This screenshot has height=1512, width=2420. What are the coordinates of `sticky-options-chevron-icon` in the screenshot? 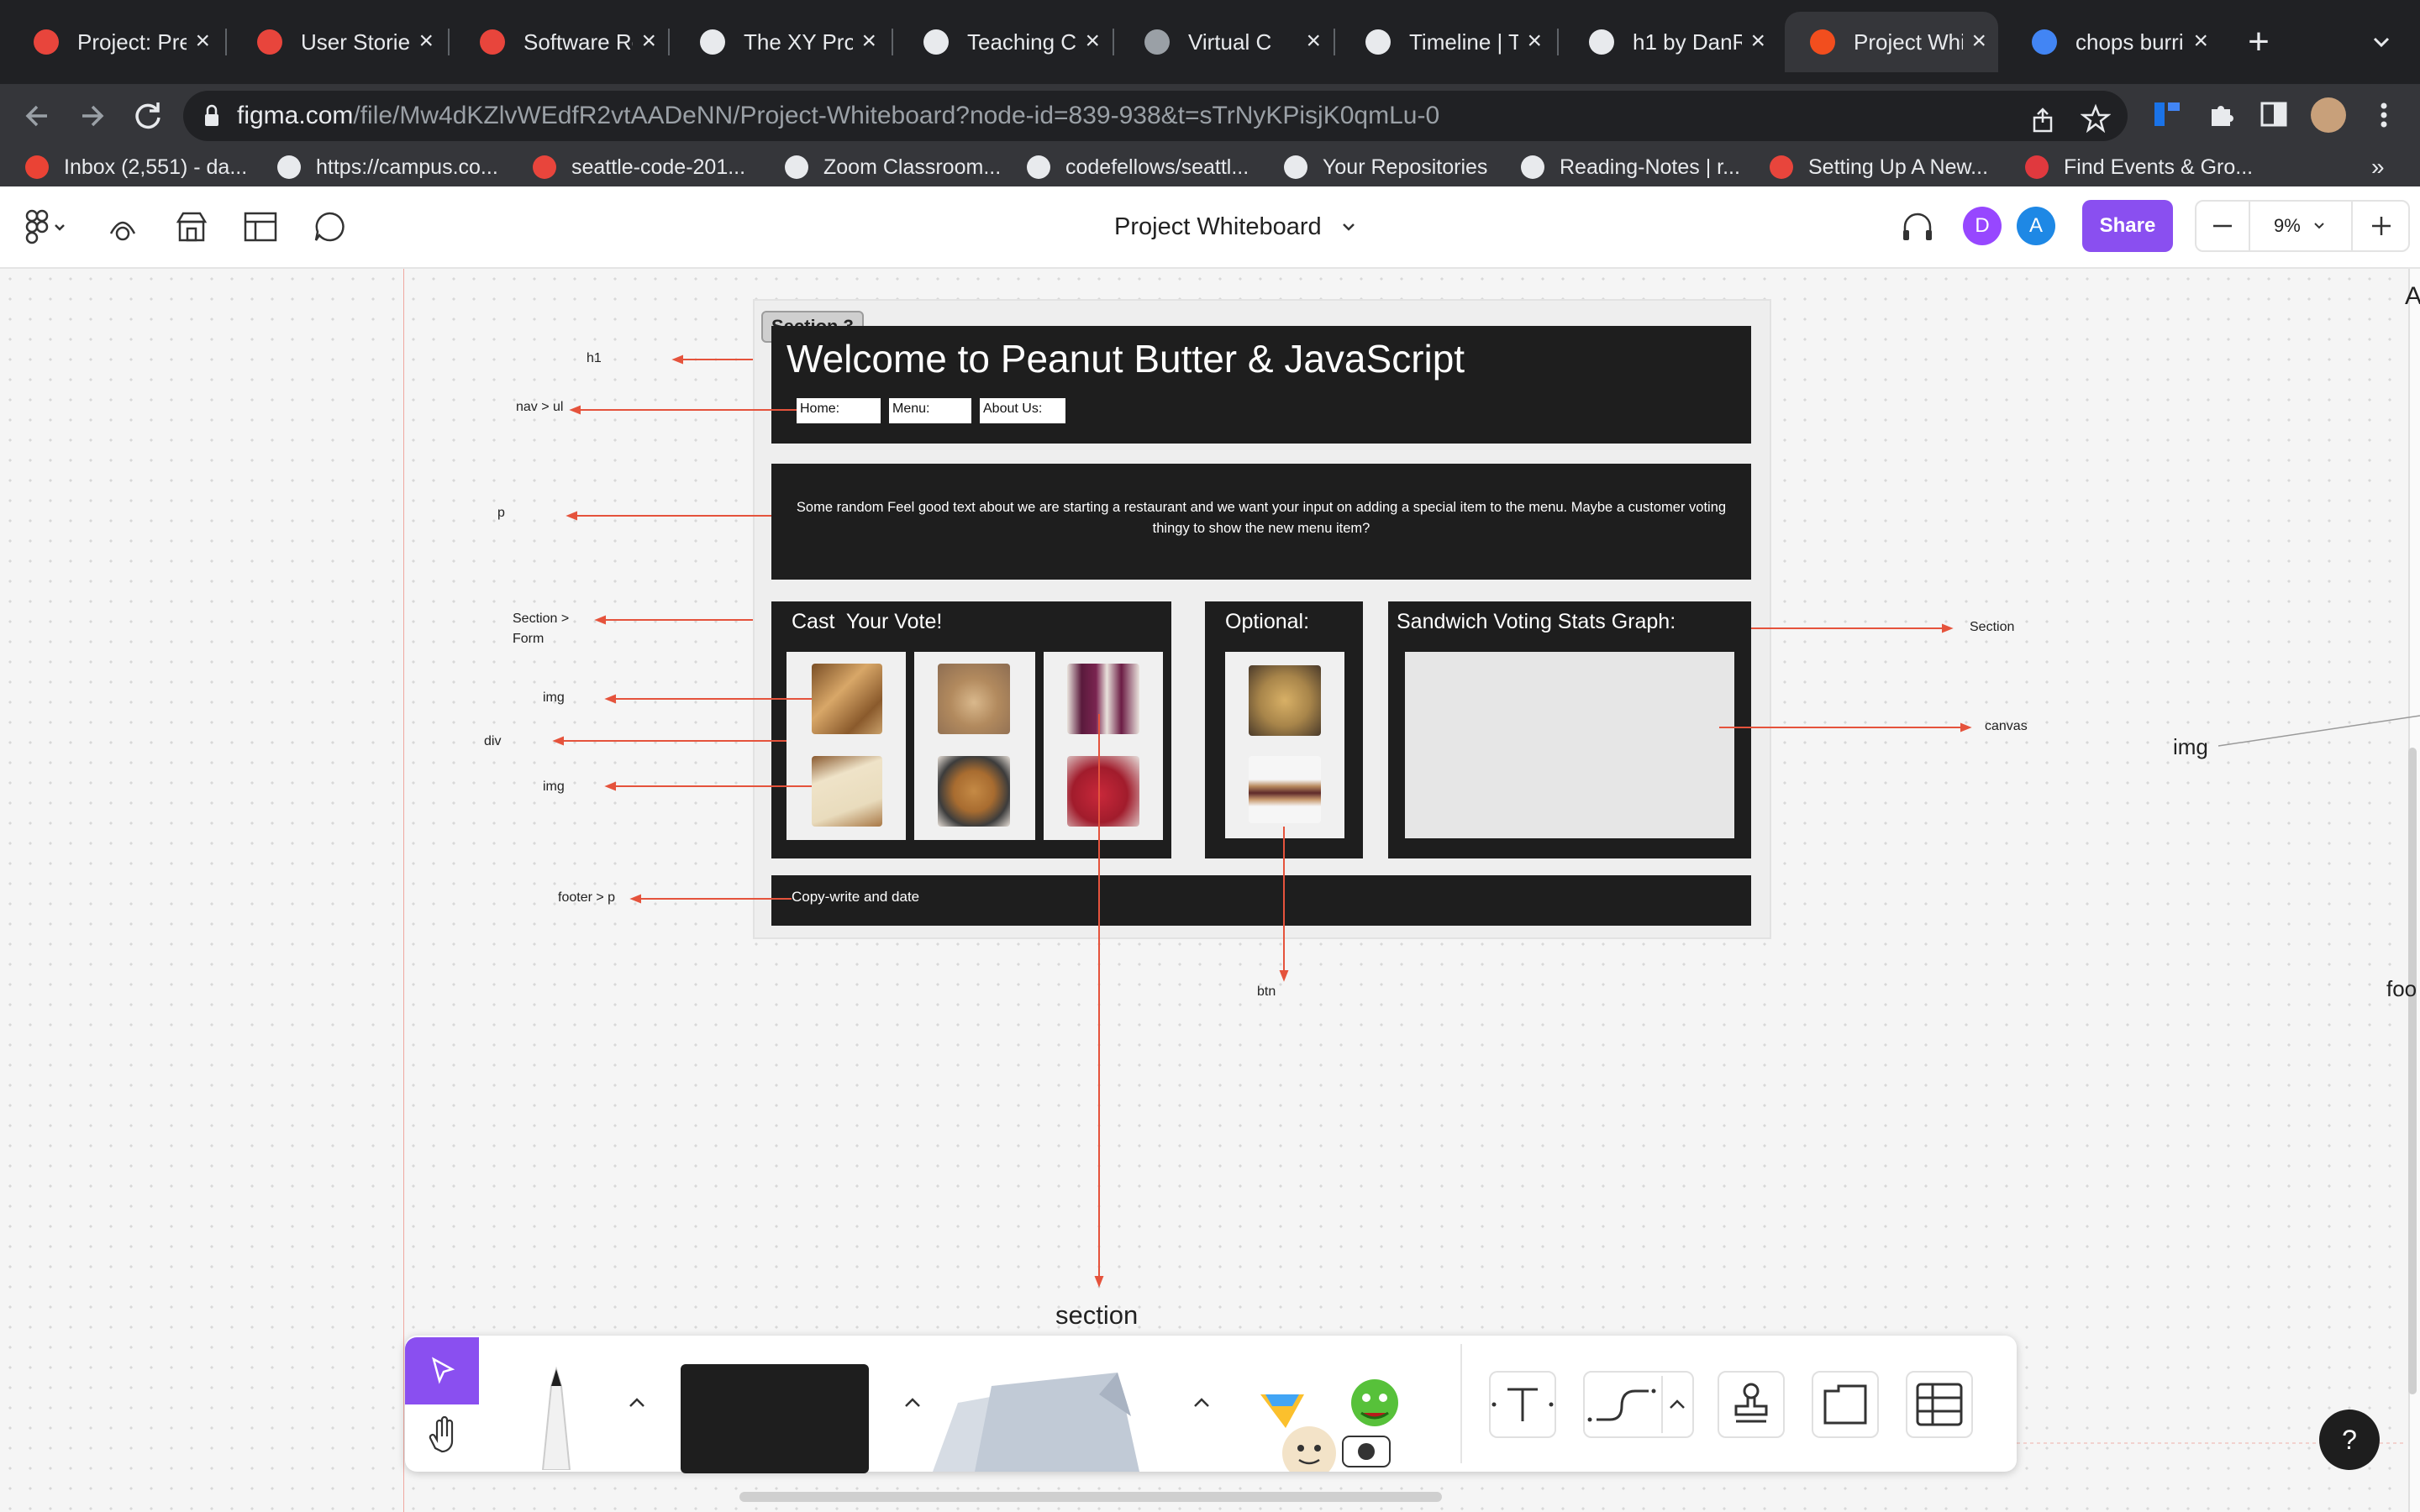 It's located at (1201, 1402).